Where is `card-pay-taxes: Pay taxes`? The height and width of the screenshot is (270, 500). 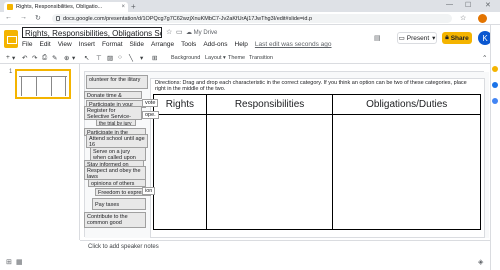
card-pay-taxes: Pay taxes is located at coordinates (119, 204).